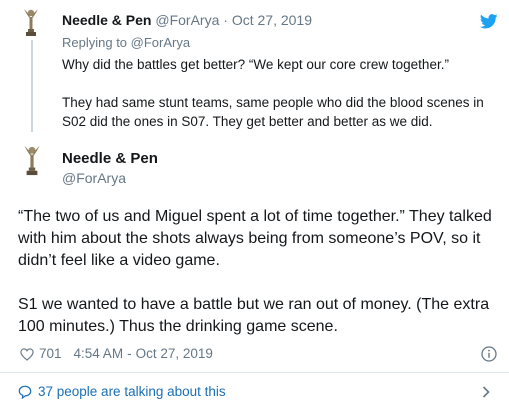 This screenshot has height=407, width=509. I want to click on replying-to-line: Replying to @ForArya, so click(126, 43).